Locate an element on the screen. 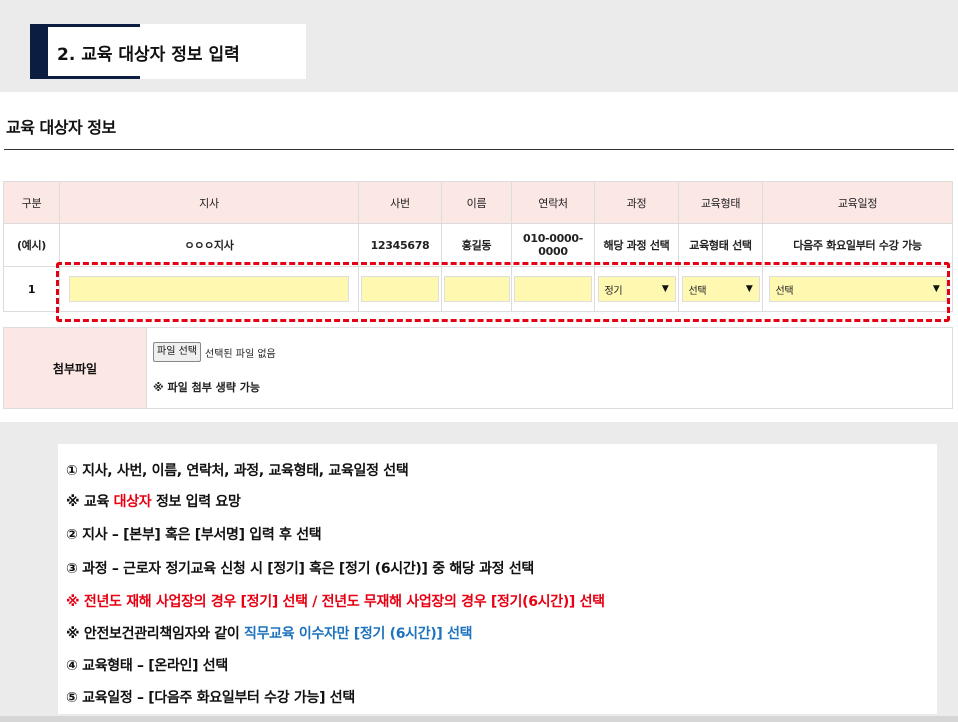  example-cell-contact: 010-0000-0000 is located at coordinates (553, 245).